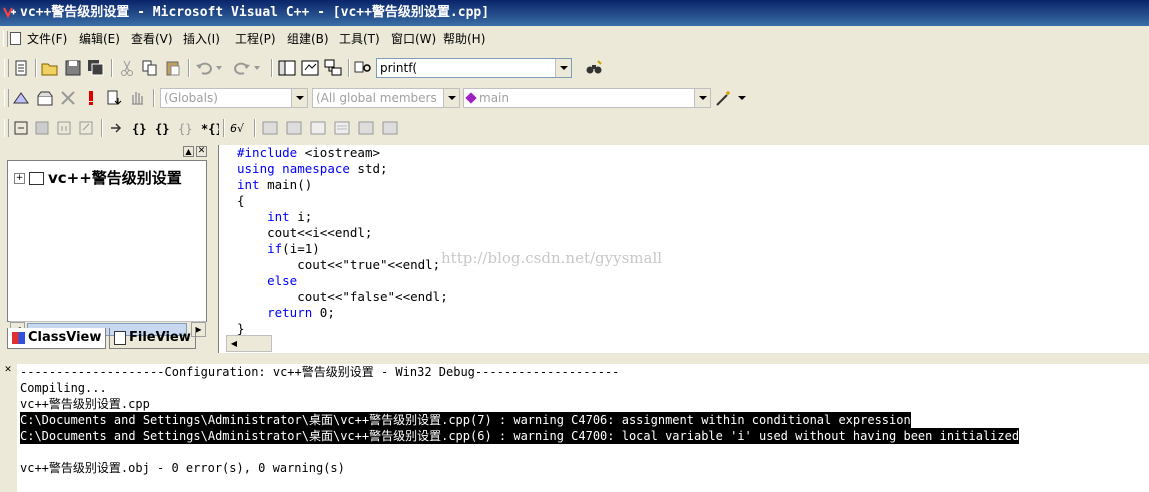 The image size is (1149, 492). I want to click on find-combo: printf(, so click(474, 68).